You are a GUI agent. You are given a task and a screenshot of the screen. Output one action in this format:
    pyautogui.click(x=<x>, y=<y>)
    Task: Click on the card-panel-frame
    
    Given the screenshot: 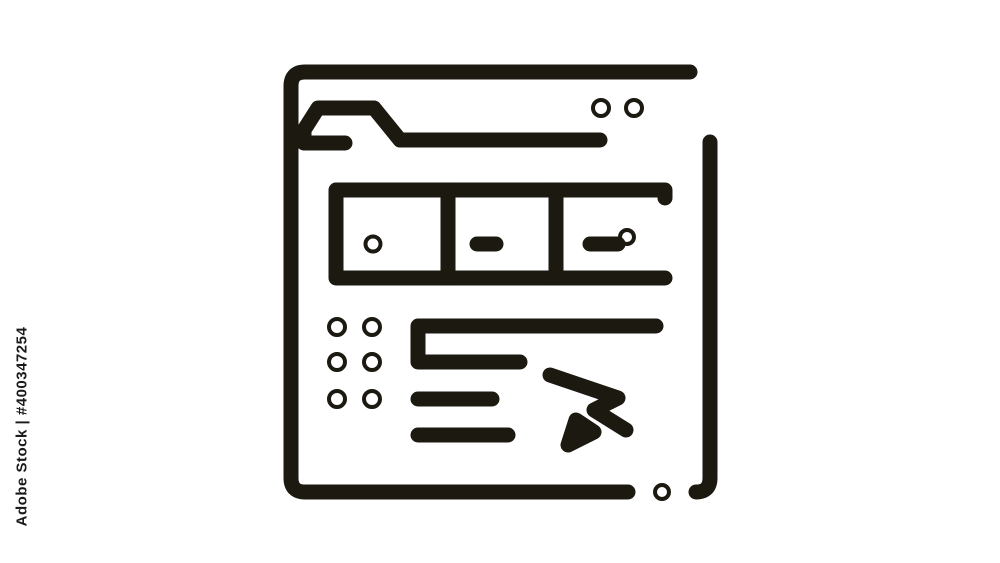 What is the action you would take?
    pyautogui.click(x=500, y=234)
    